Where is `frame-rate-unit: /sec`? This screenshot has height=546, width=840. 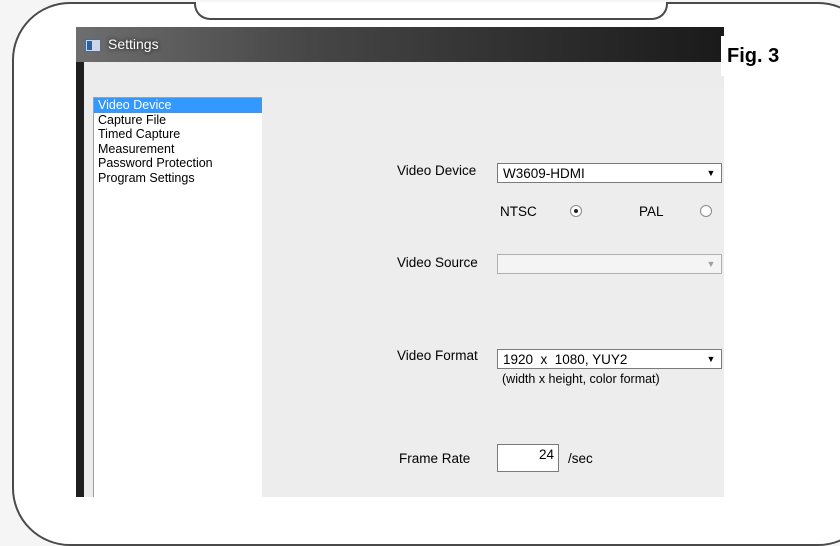
frame-rate-unit: /sec is located at coordinates (580, 458).